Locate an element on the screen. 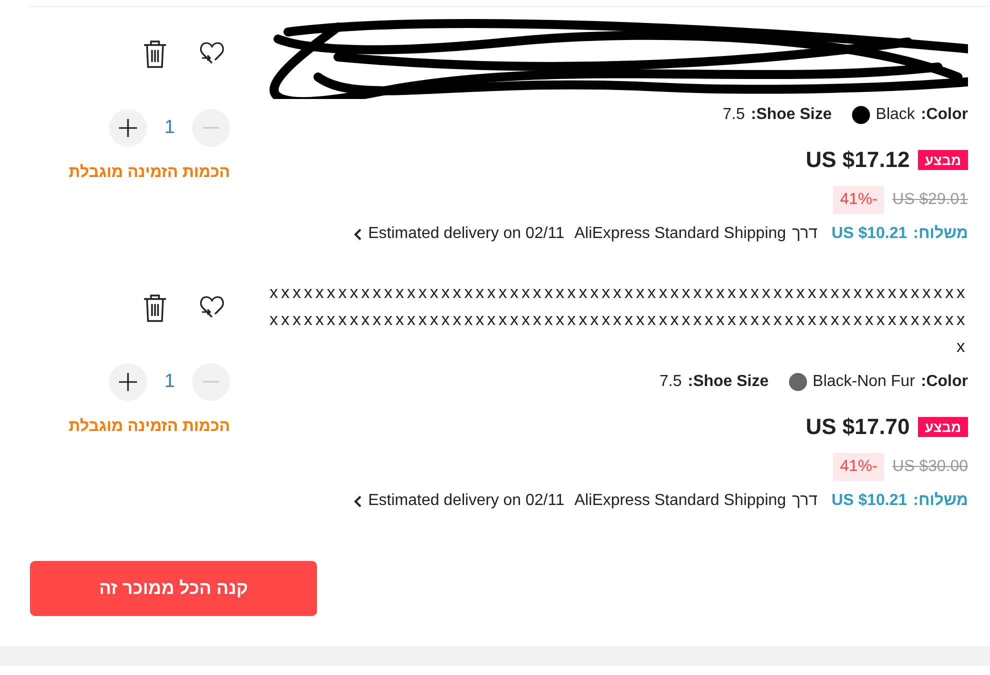  sale-price: US $17.12 is located at coordinates (858, 160).